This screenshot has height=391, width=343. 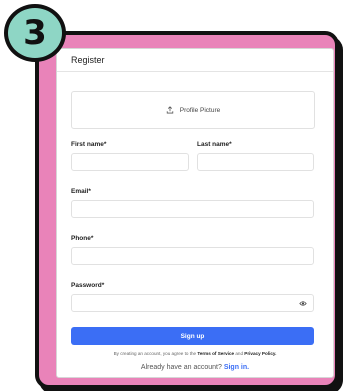 I want to click on profile-picture-upload: Profile Picture, so click(x=193, y=110).